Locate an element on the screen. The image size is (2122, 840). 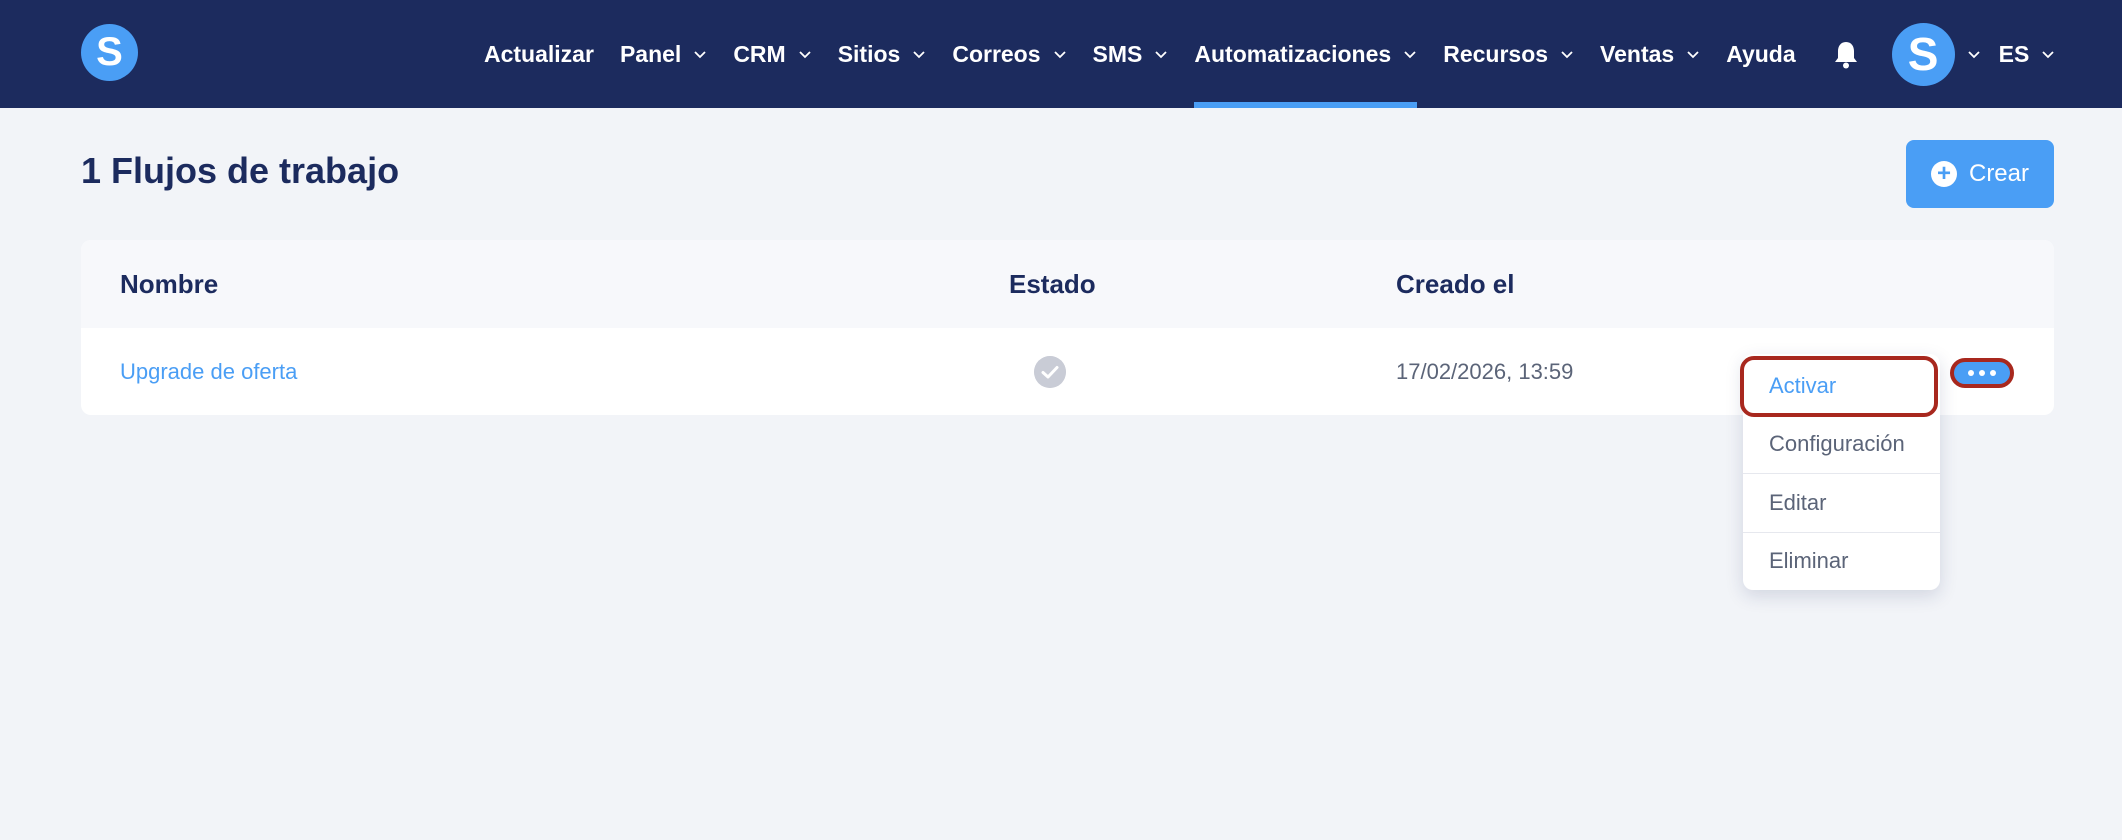
column-header-status: Estado is located at coordinates (1052, 284).